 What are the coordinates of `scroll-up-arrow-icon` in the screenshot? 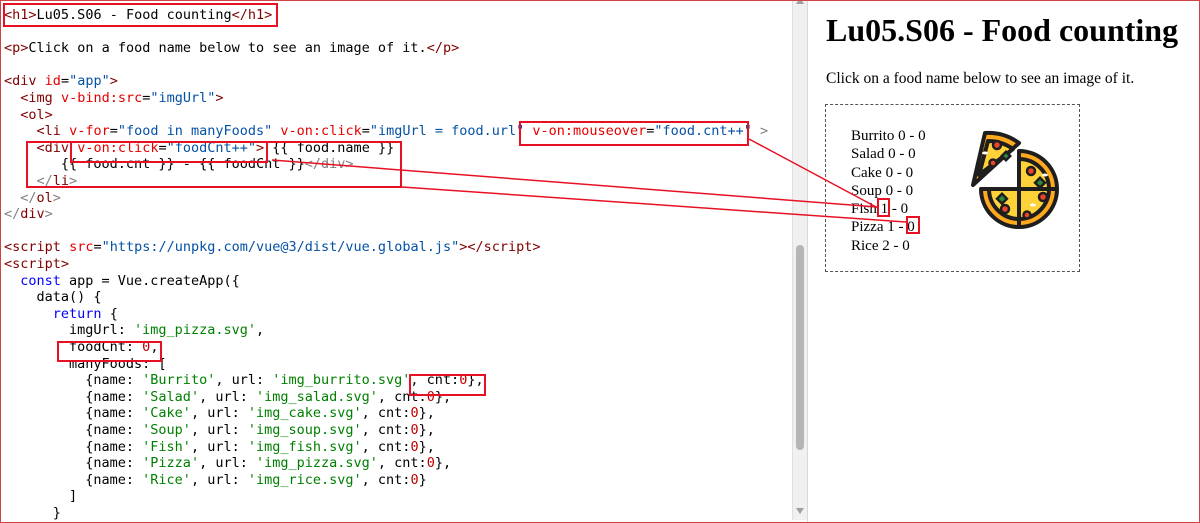 It's located at (800, 2).